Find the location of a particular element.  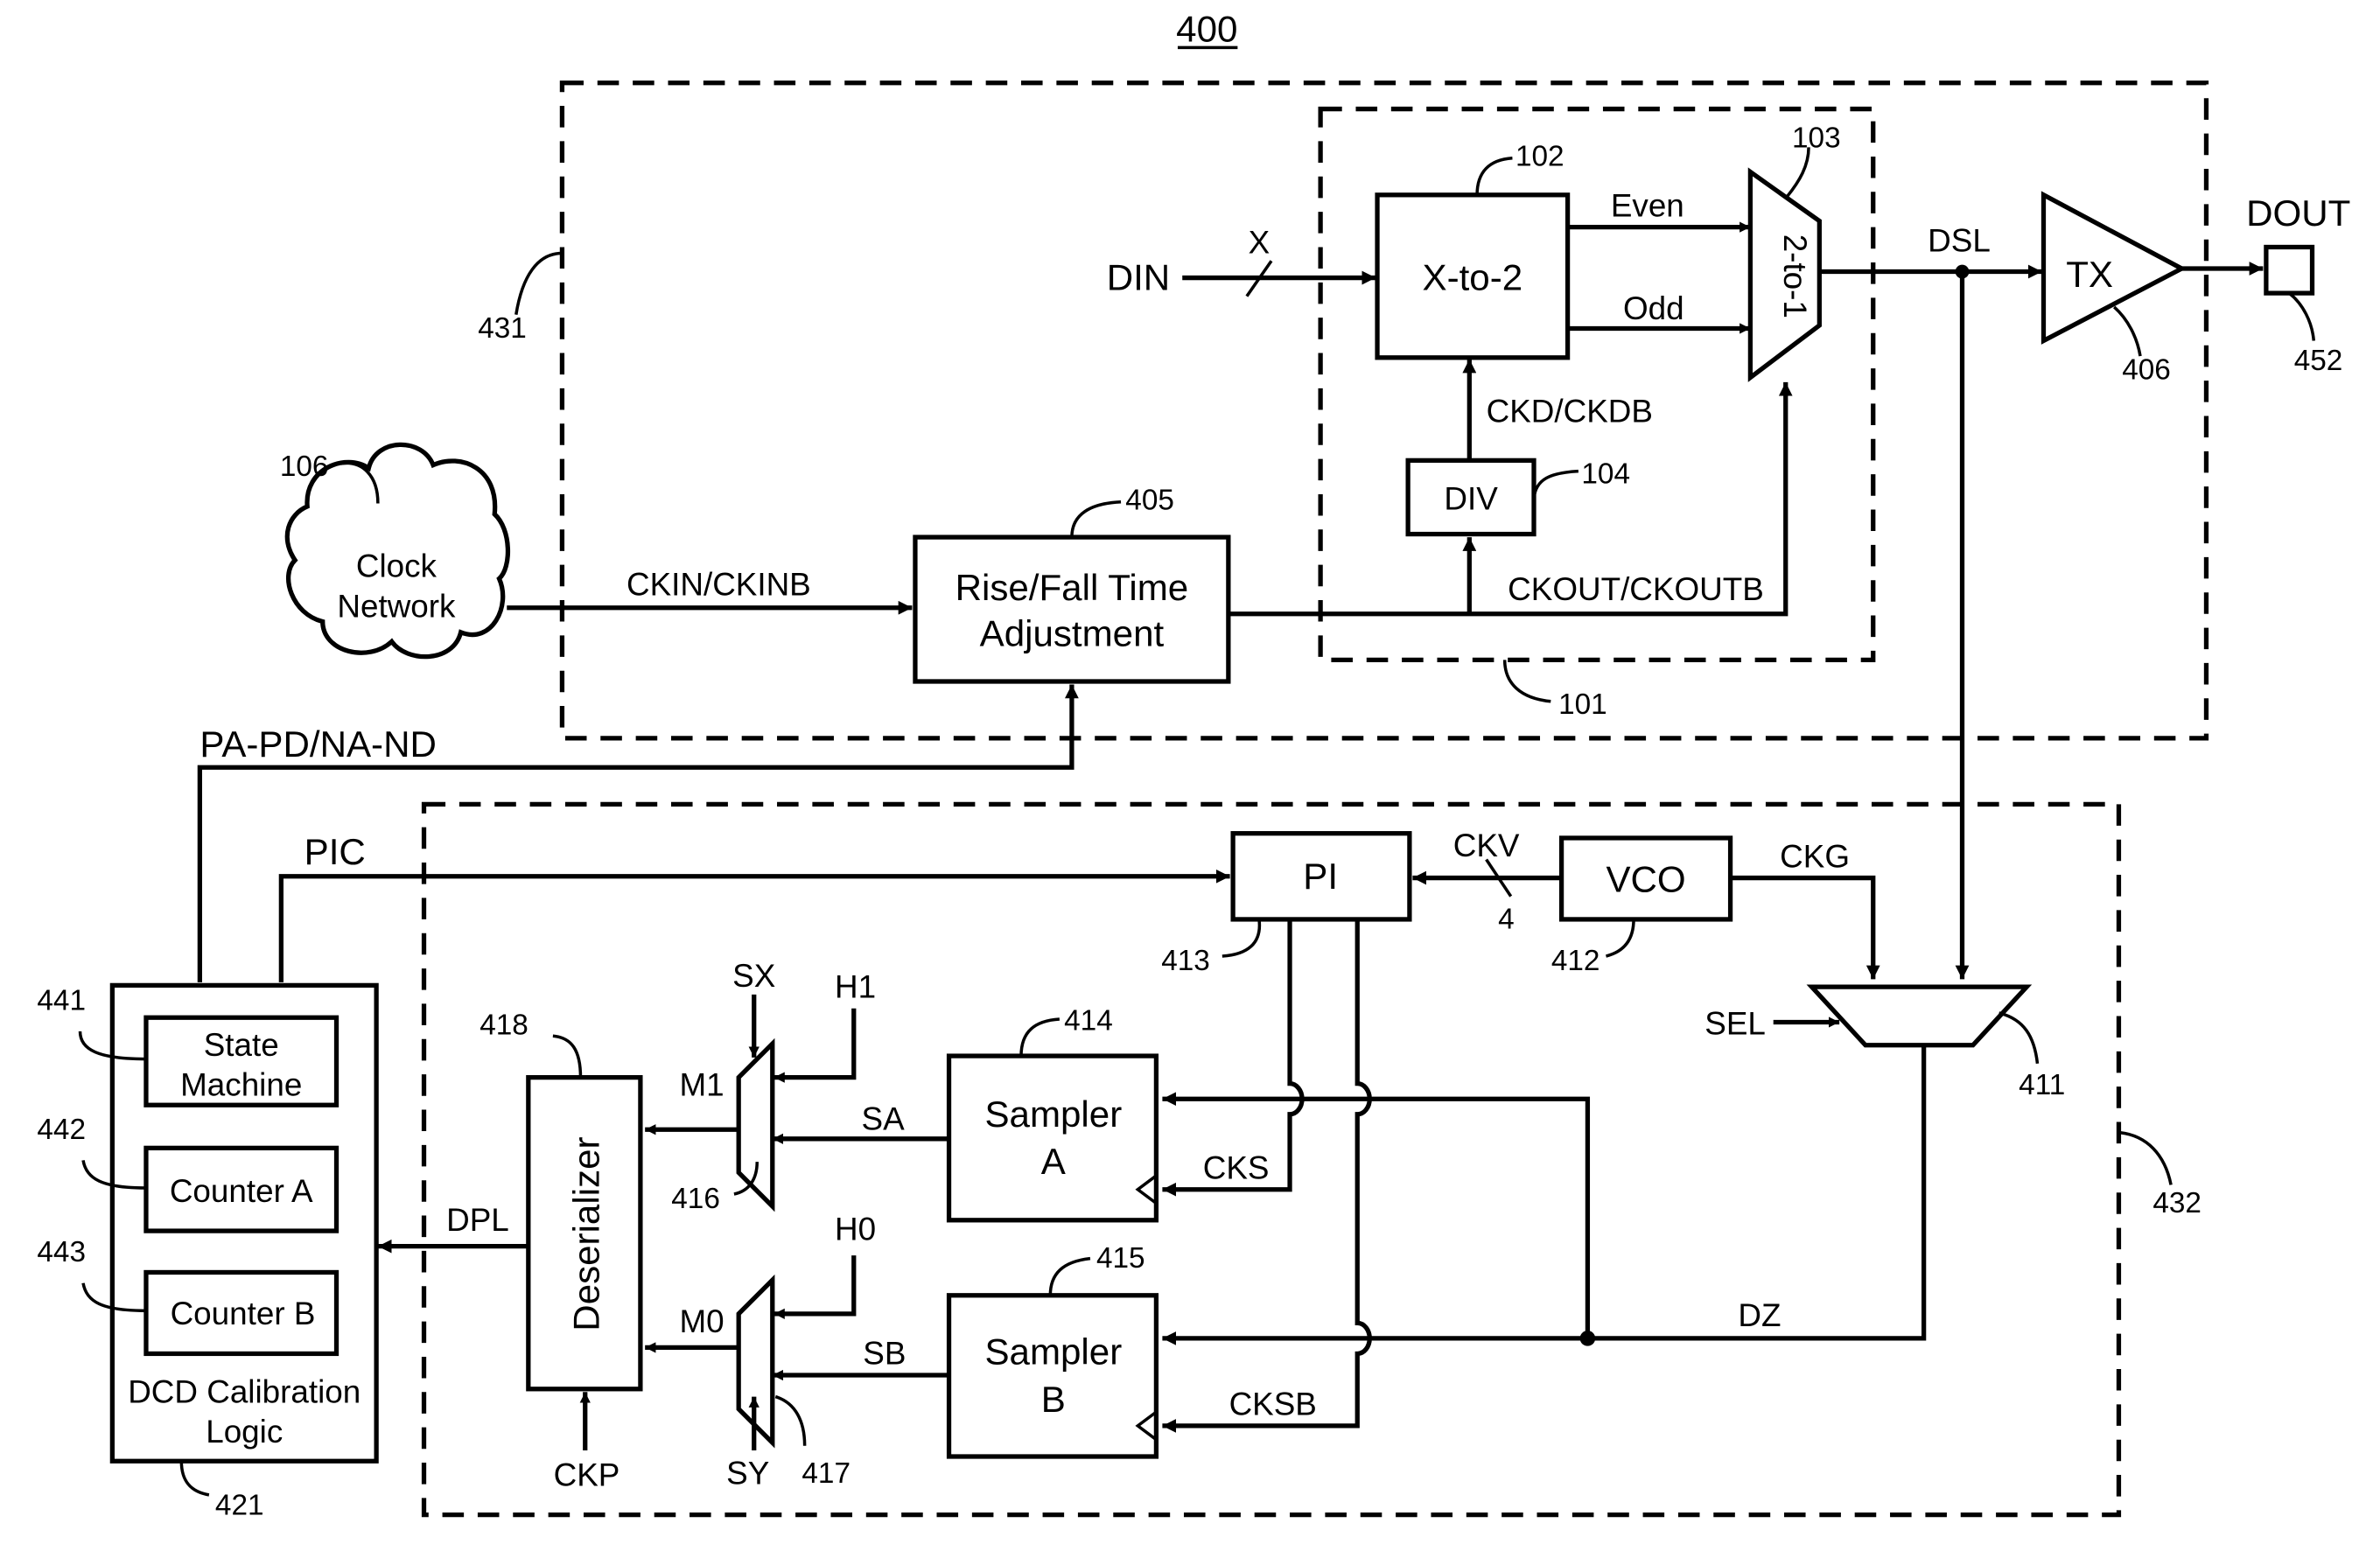

even-label: Even is located at coordinates (1647, 205).